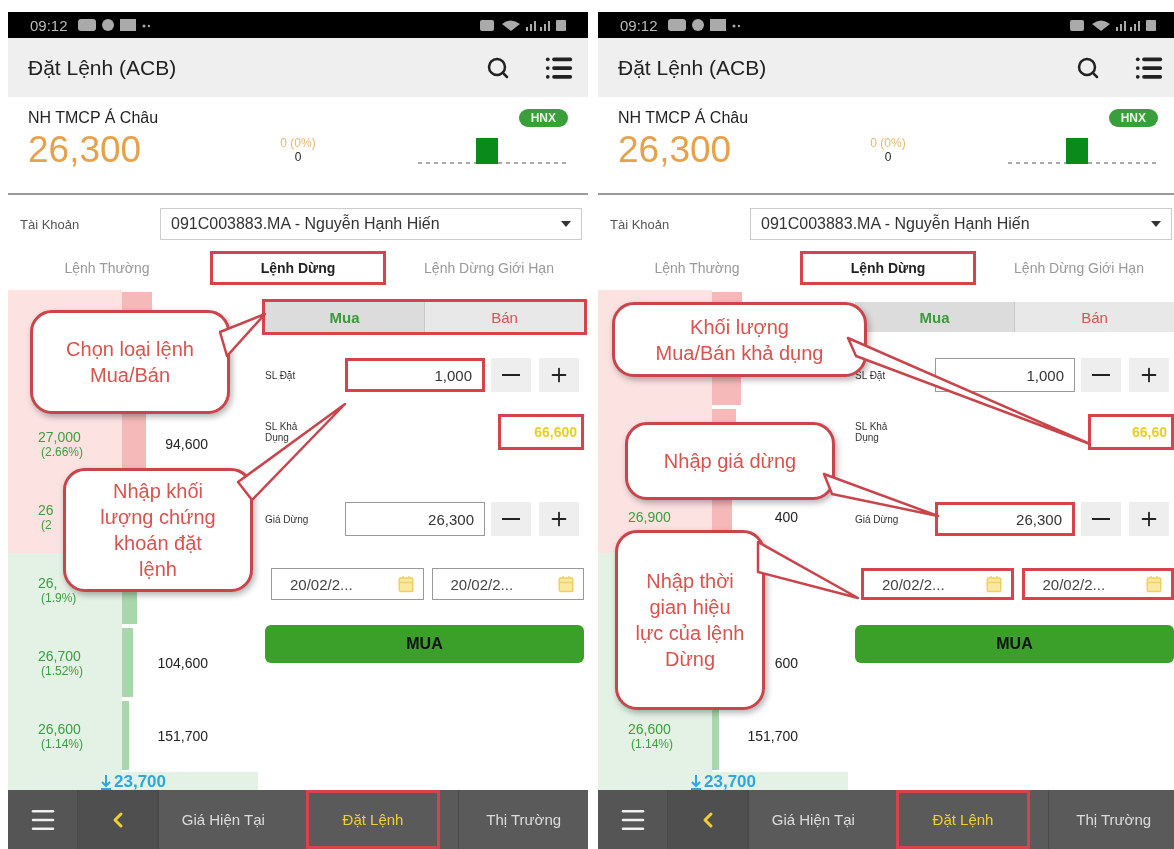 The height and width of the screenshot is (849, 1174). I want to click on callout-bubble: Nhập khối lượng chứng khoán đặt lệnh, so click(158, 530).